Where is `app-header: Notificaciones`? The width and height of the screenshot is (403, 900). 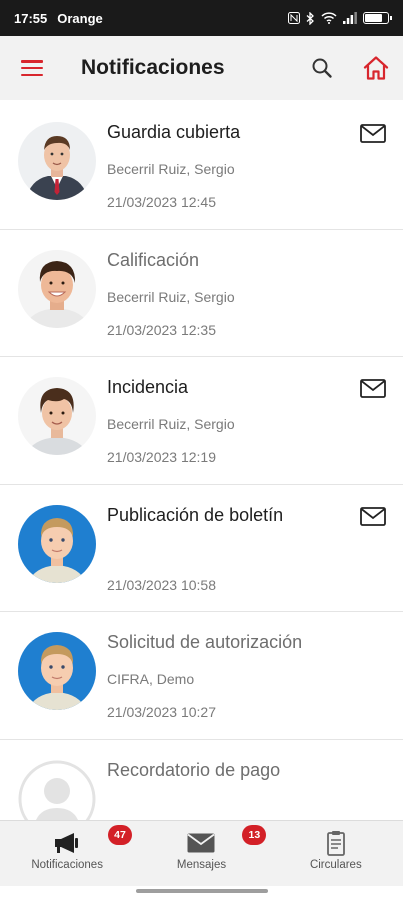
app-header: Notificaciones is located at coordinates (201, 68).